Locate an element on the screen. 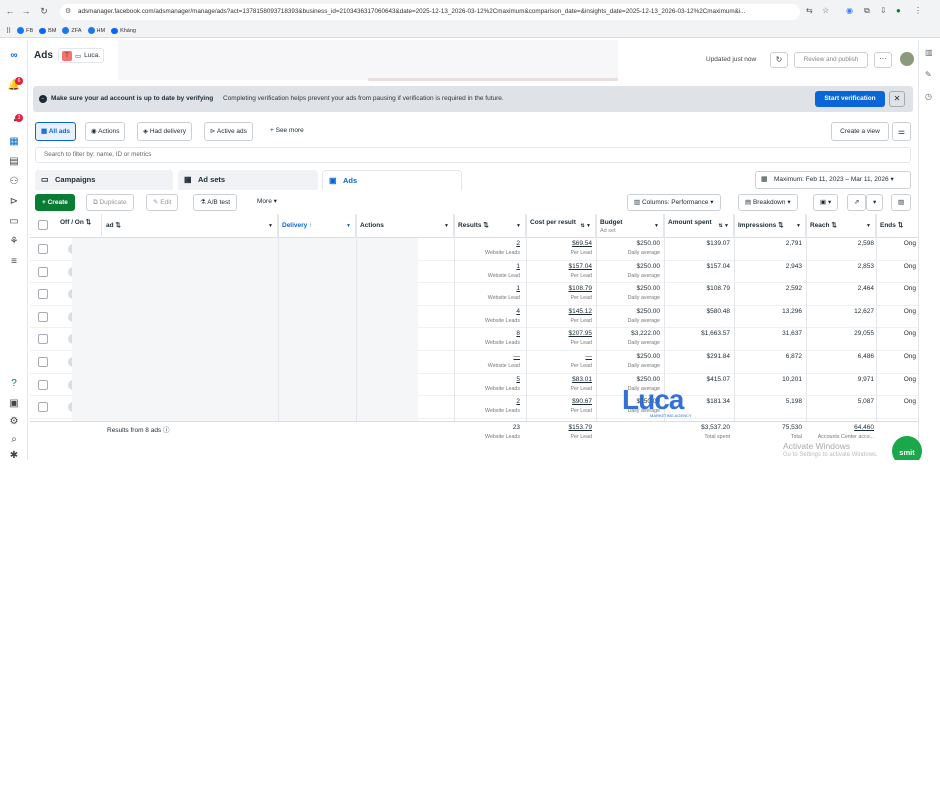 The height and width of the screenshot is (788, 940). cost-per-result-value: $83.01 is located at coordinates (559, 379).